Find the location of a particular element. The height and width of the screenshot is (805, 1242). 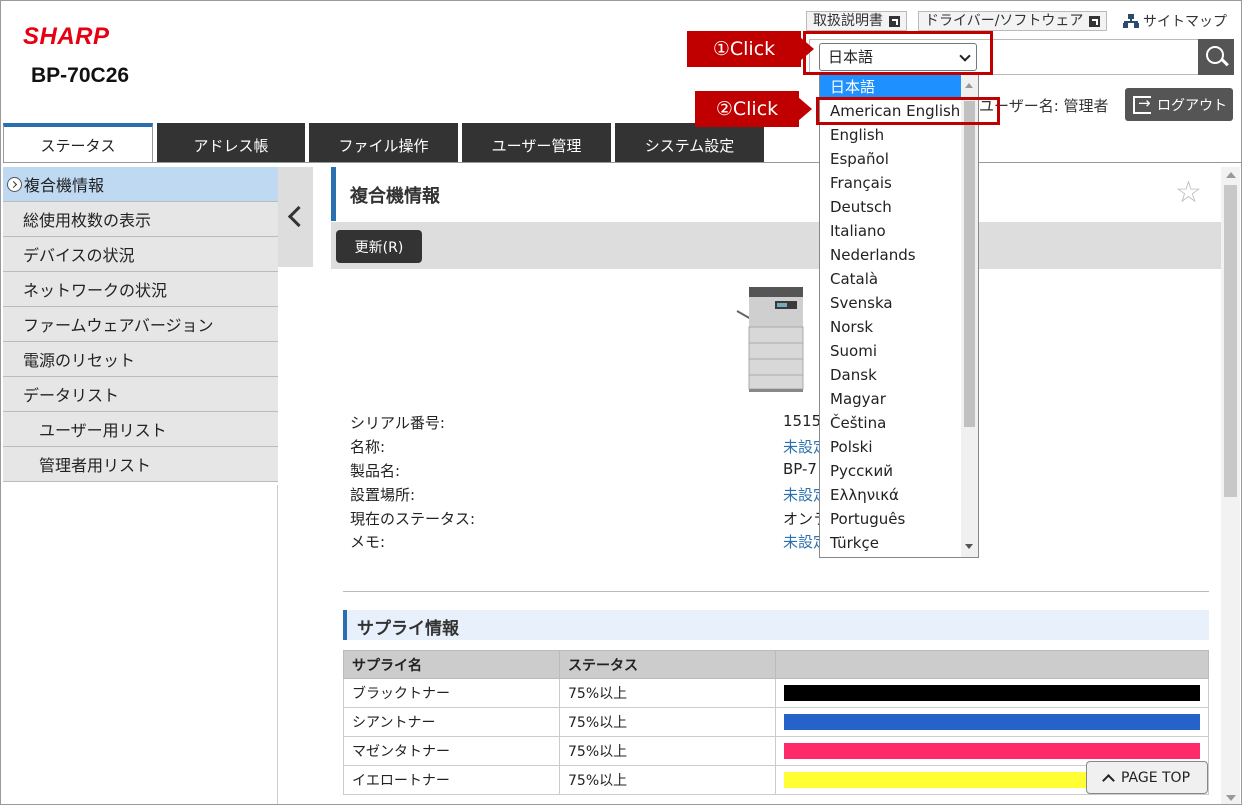

dropdown-scrollbar is located at coordinates (969, 316).